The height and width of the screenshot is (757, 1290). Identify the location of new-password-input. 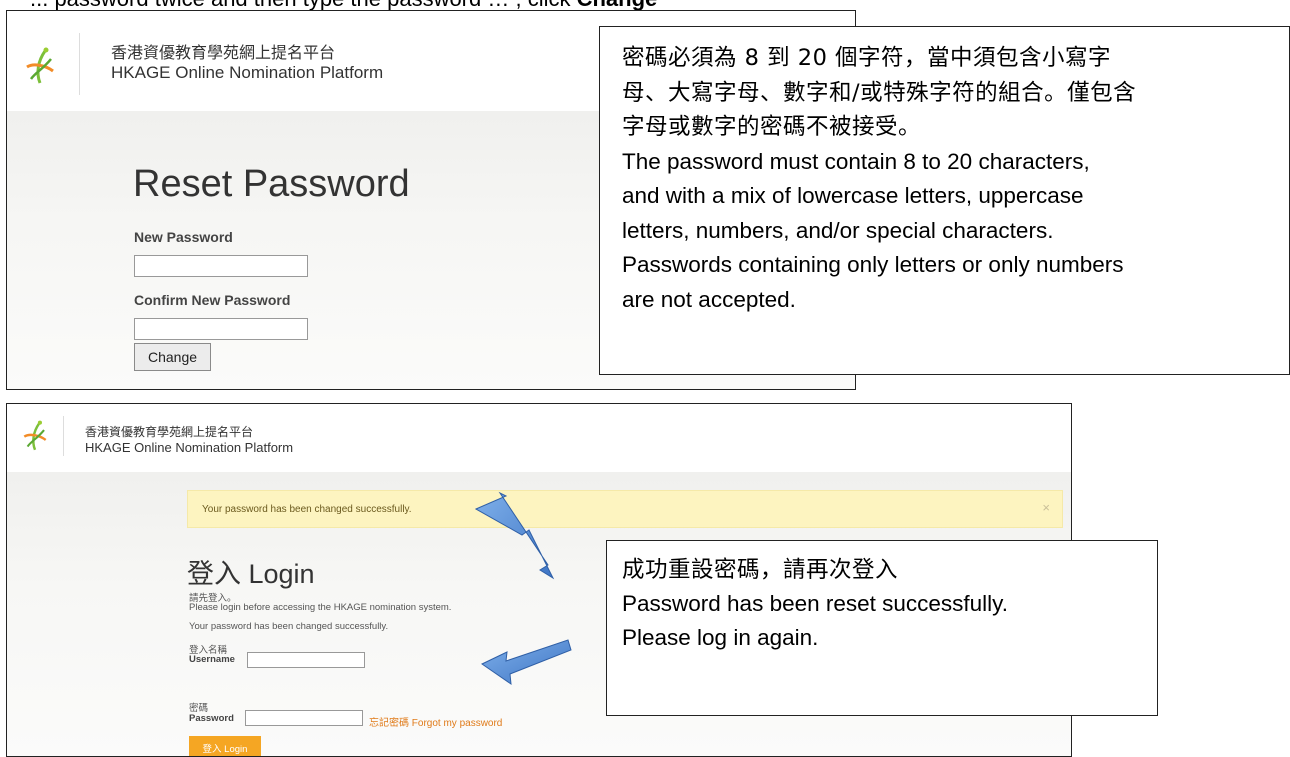
(221, 266).